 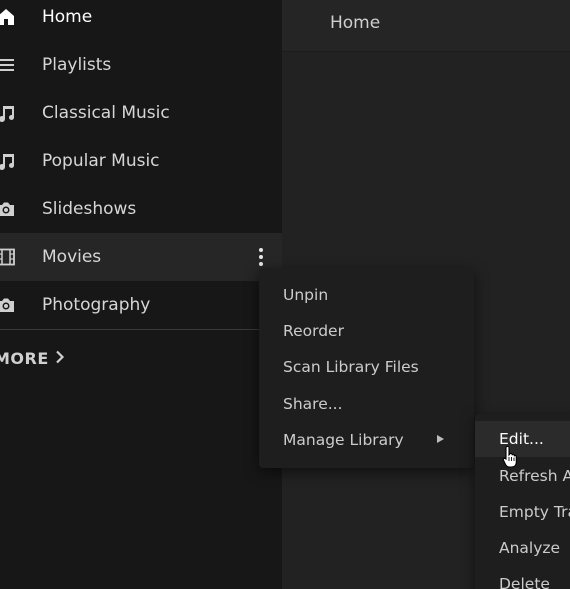 I want to click on menu-item-scan-library-files: Scan Library Files, so click(x=366, y=367).